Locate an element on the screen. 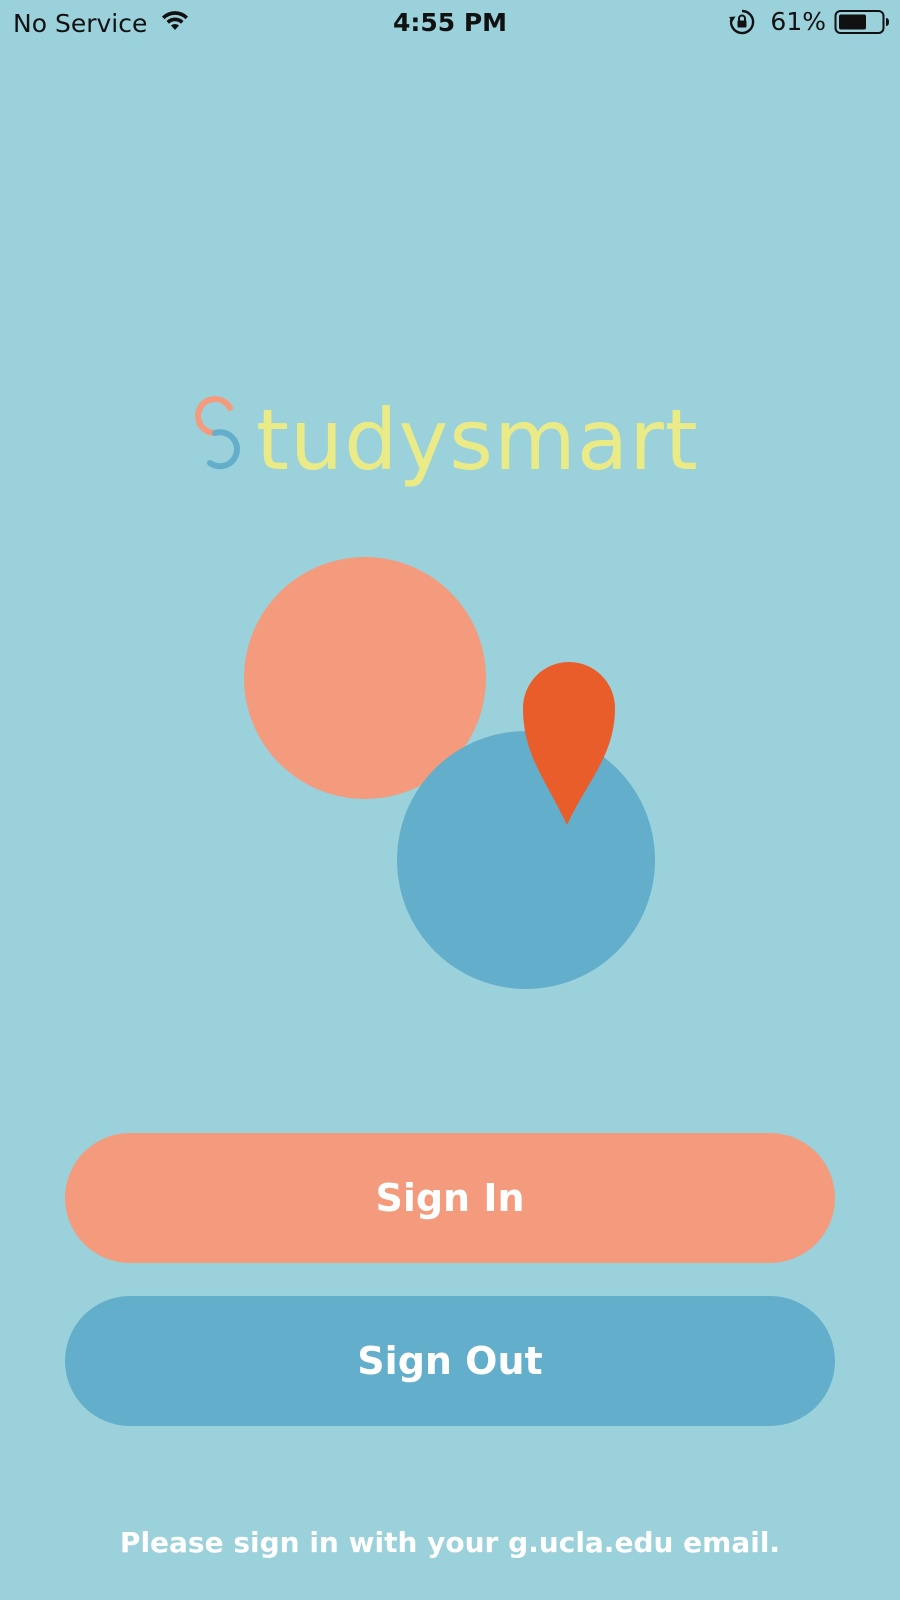 The image size is (900, 1600). studysmart-logo: tudysmart is located at coordinates (450, 445).